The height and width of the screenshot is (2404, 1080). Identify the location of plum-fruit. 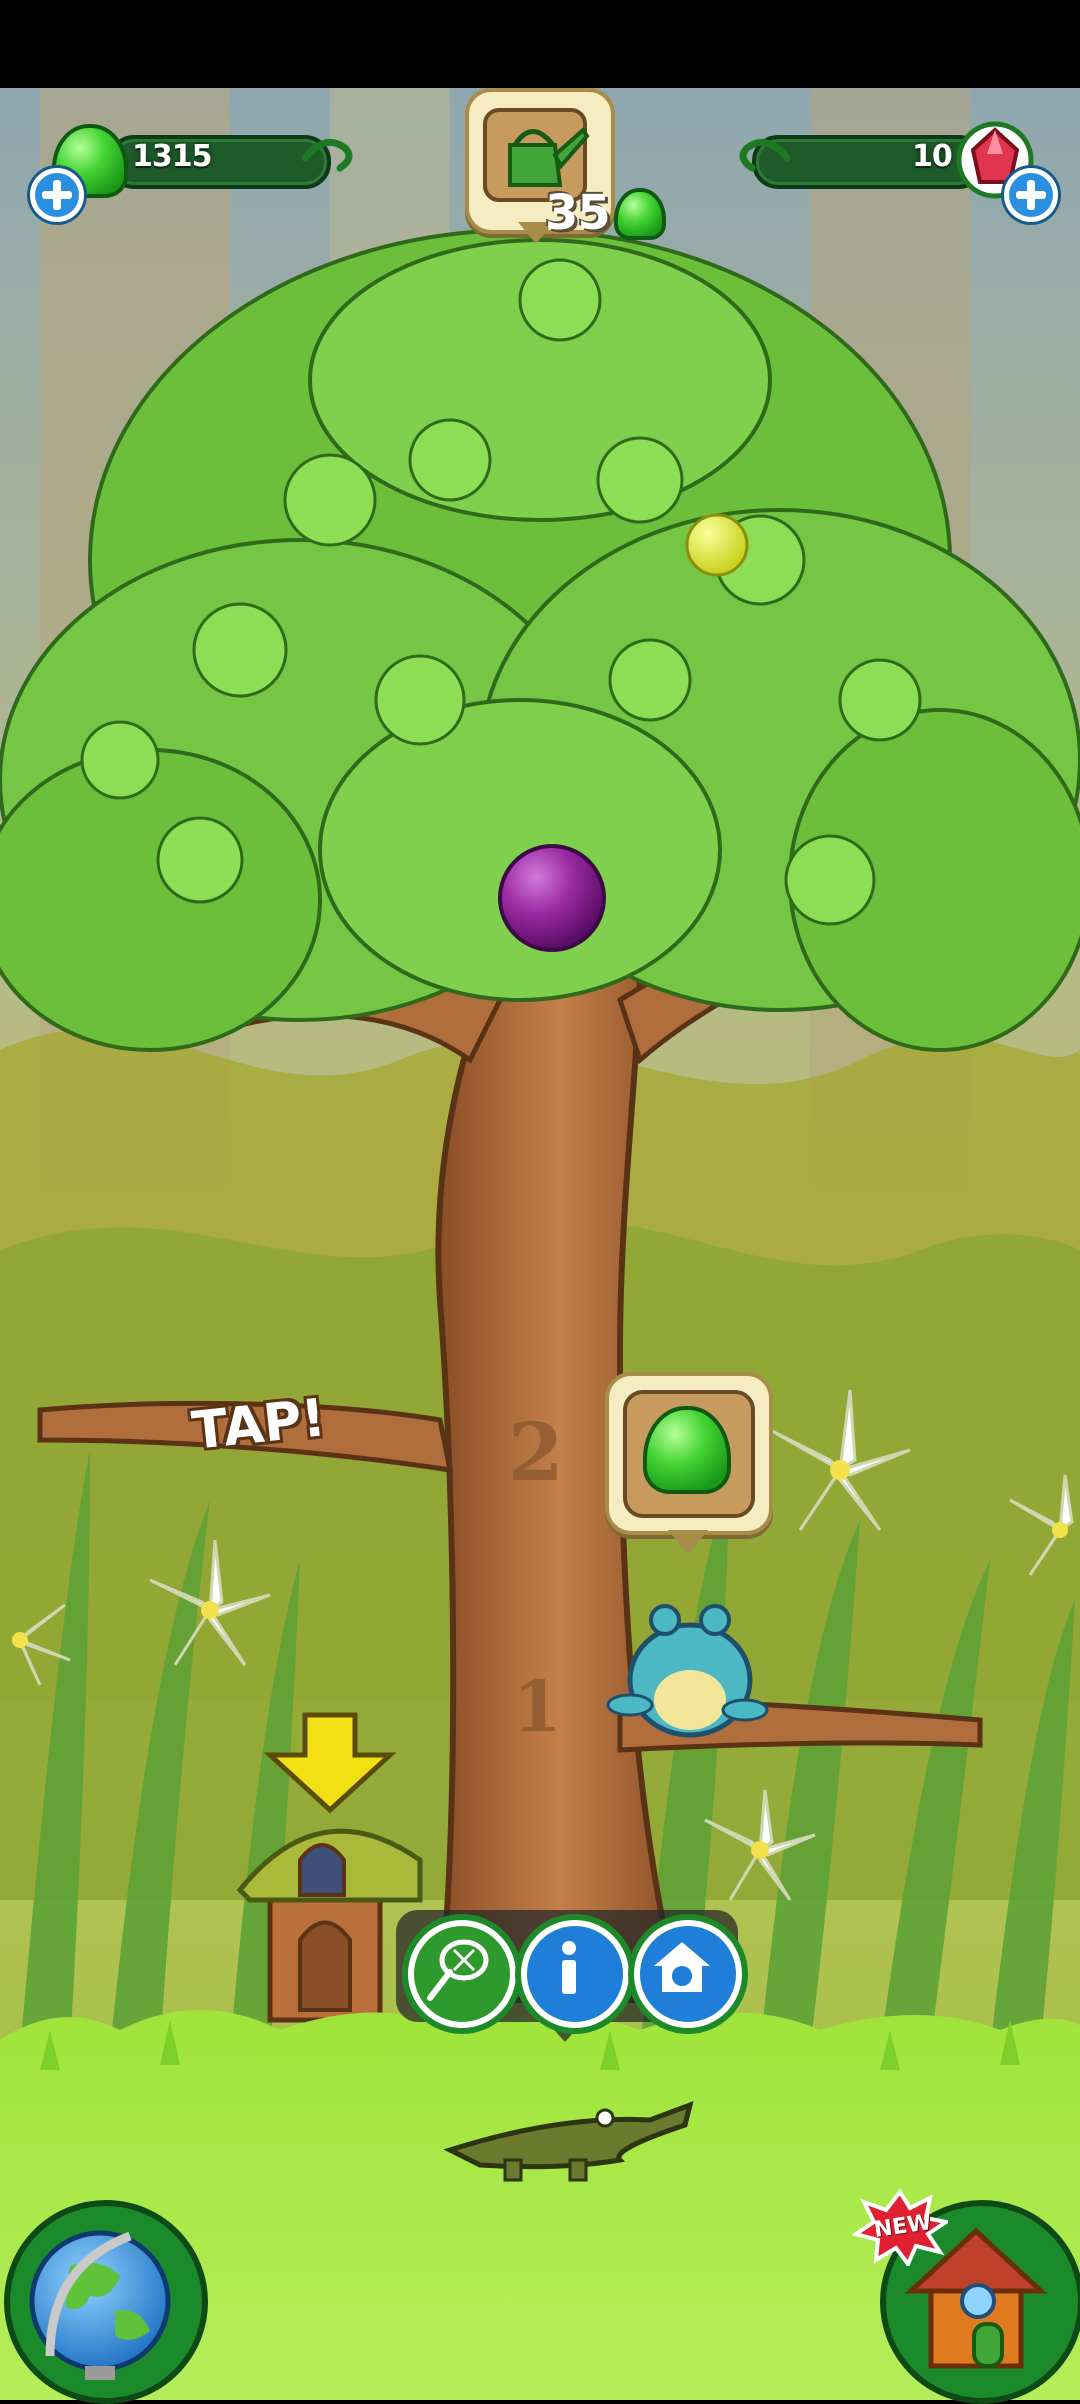
(552, 898).